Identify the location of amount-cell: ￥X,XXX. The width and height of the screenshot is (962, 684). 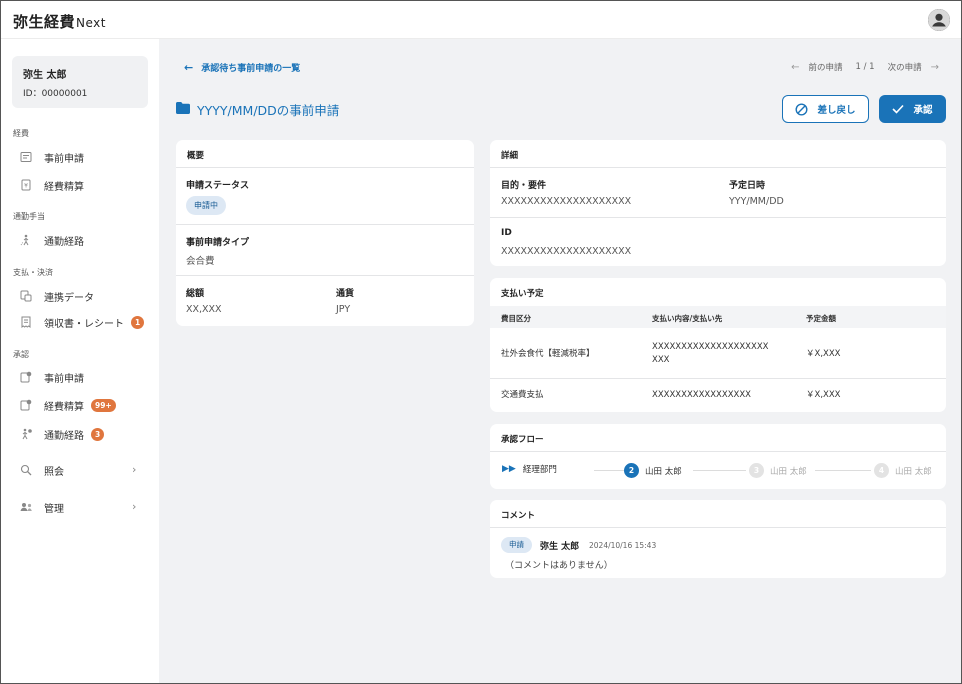
(823, 395).